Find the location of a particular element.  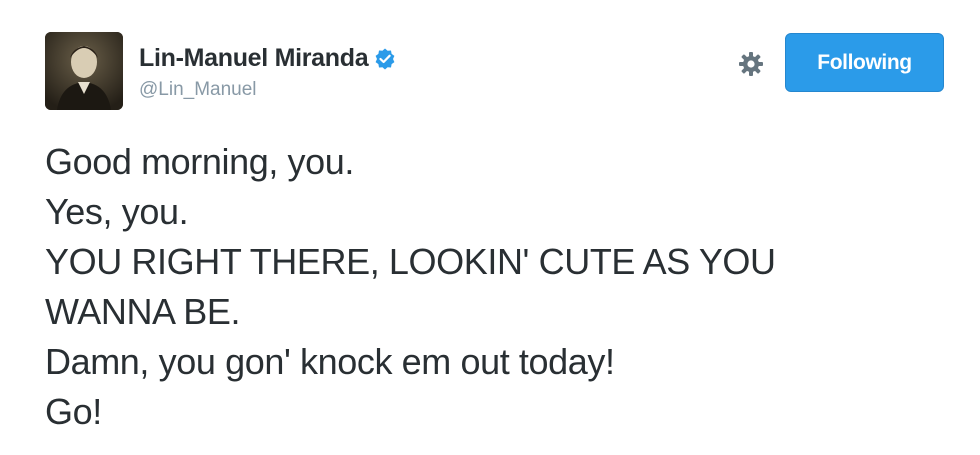

avatar is located at coordinates (84, 71).